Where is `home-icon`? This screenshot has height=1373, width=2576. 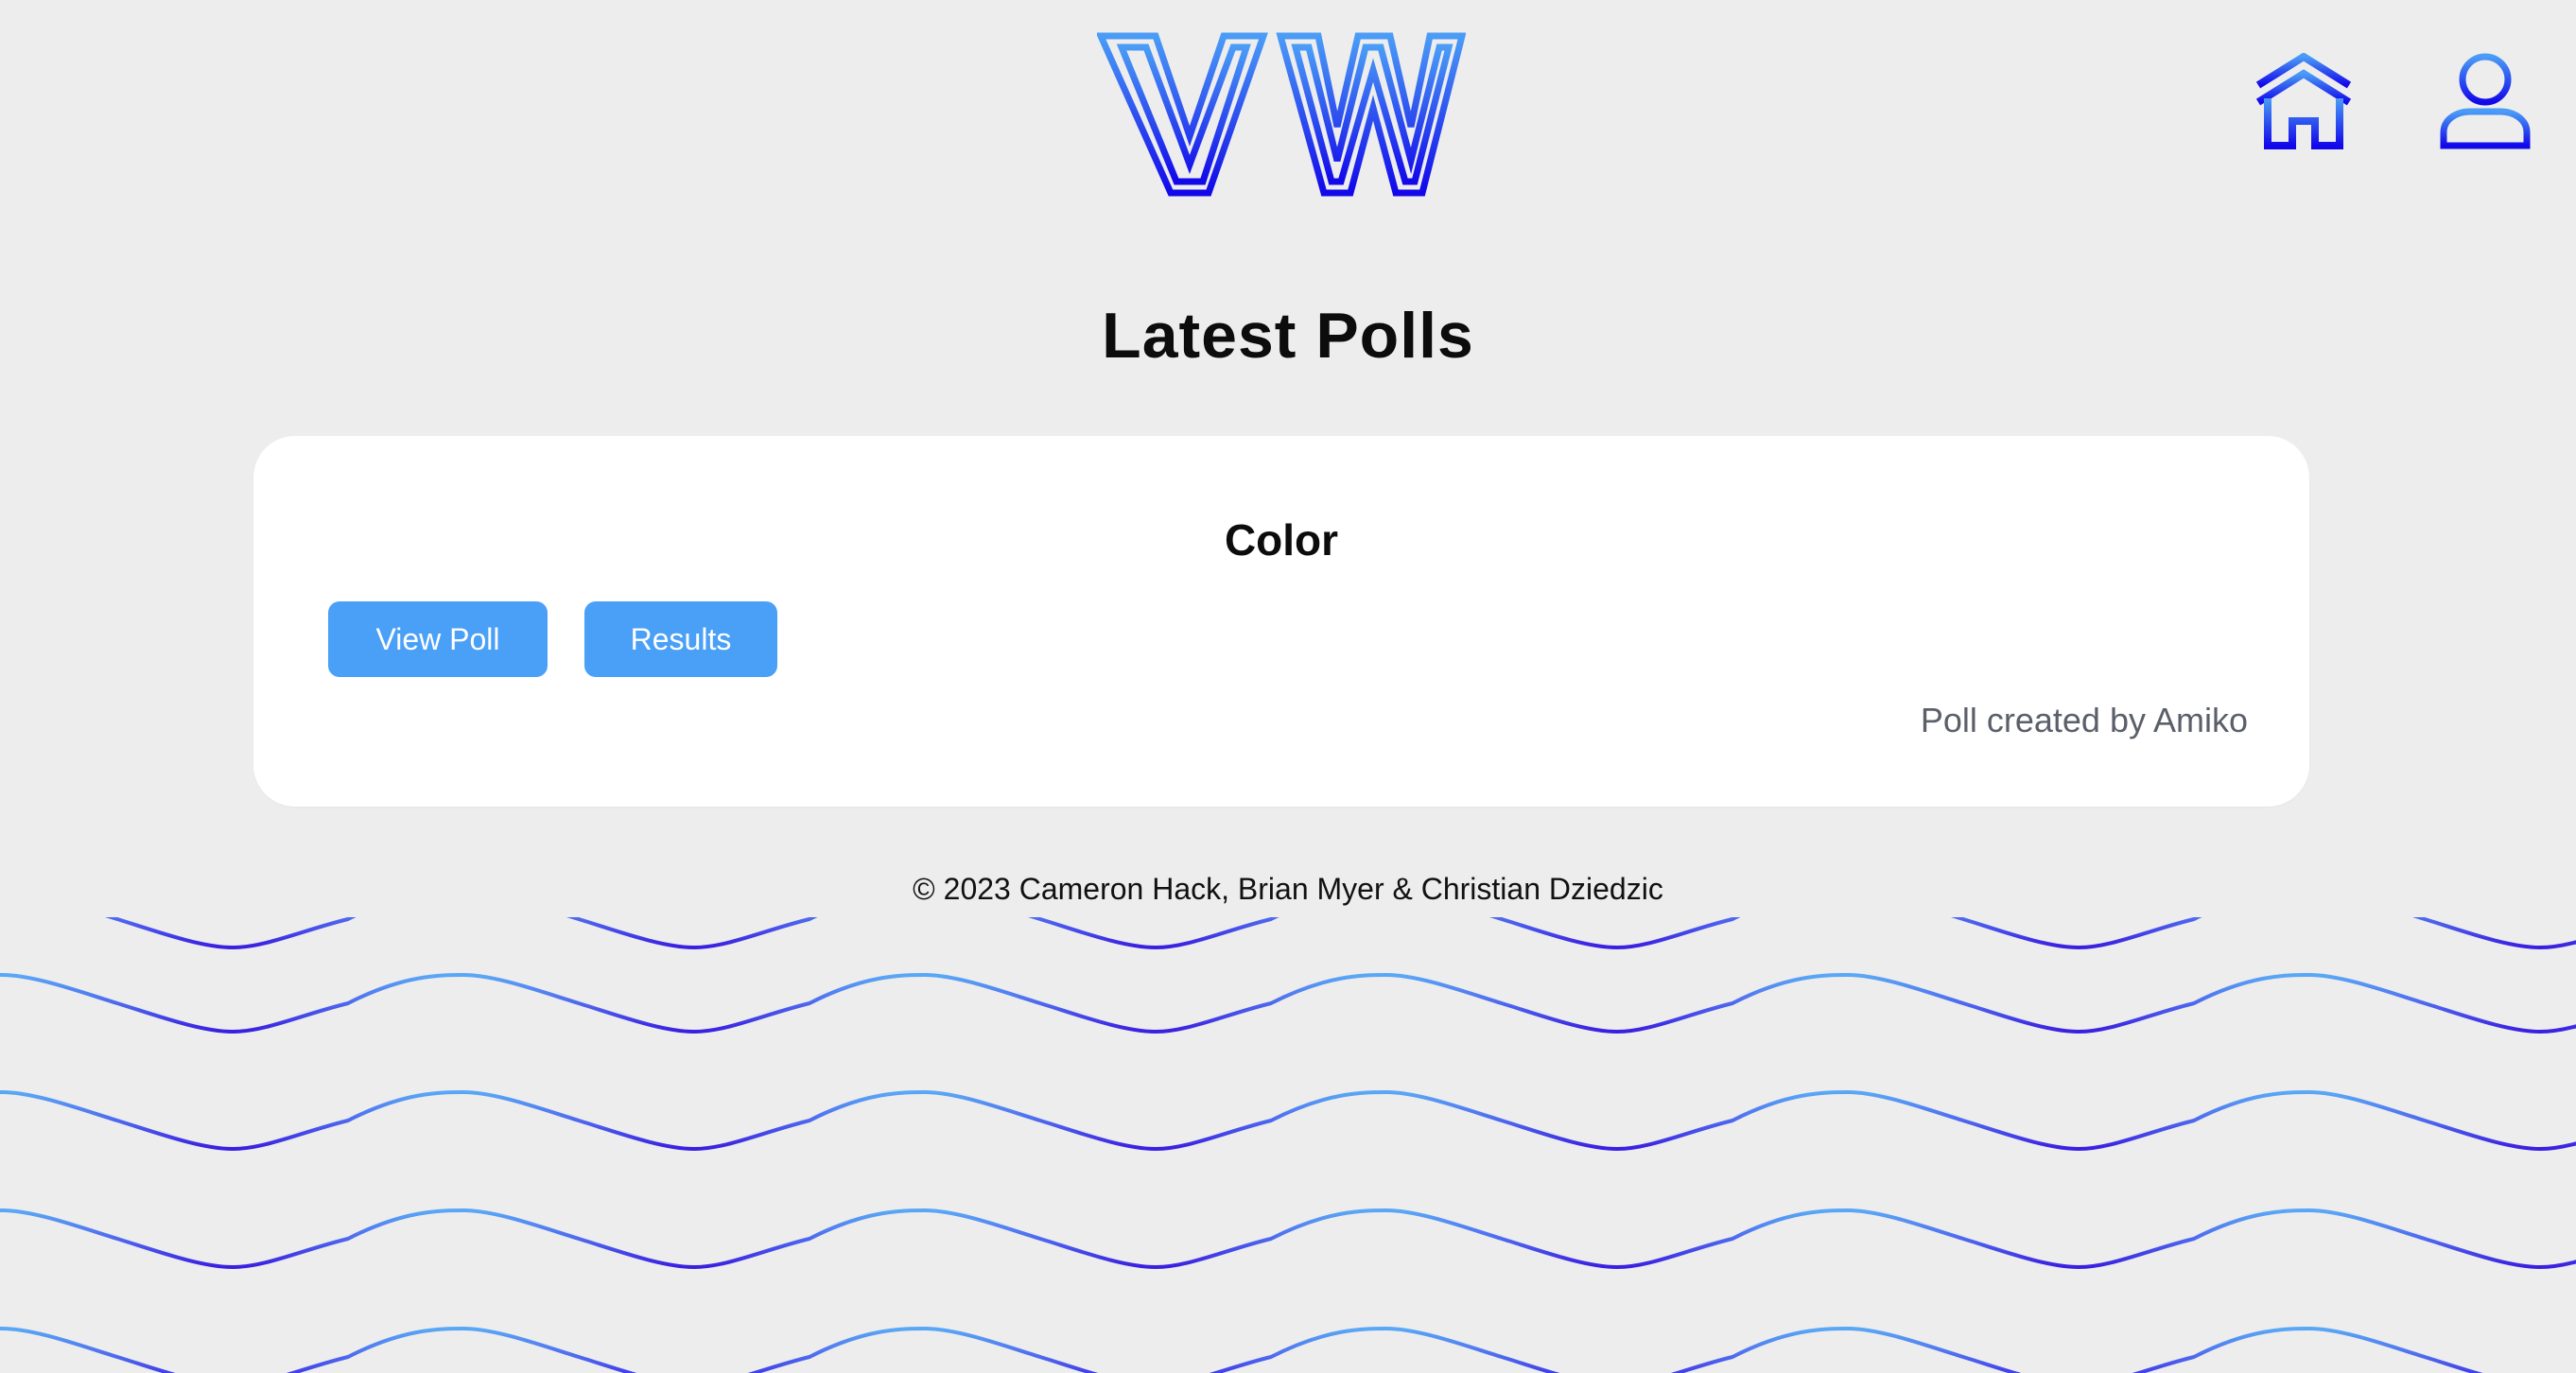 home-icon is located at coordinates (2303, 102).